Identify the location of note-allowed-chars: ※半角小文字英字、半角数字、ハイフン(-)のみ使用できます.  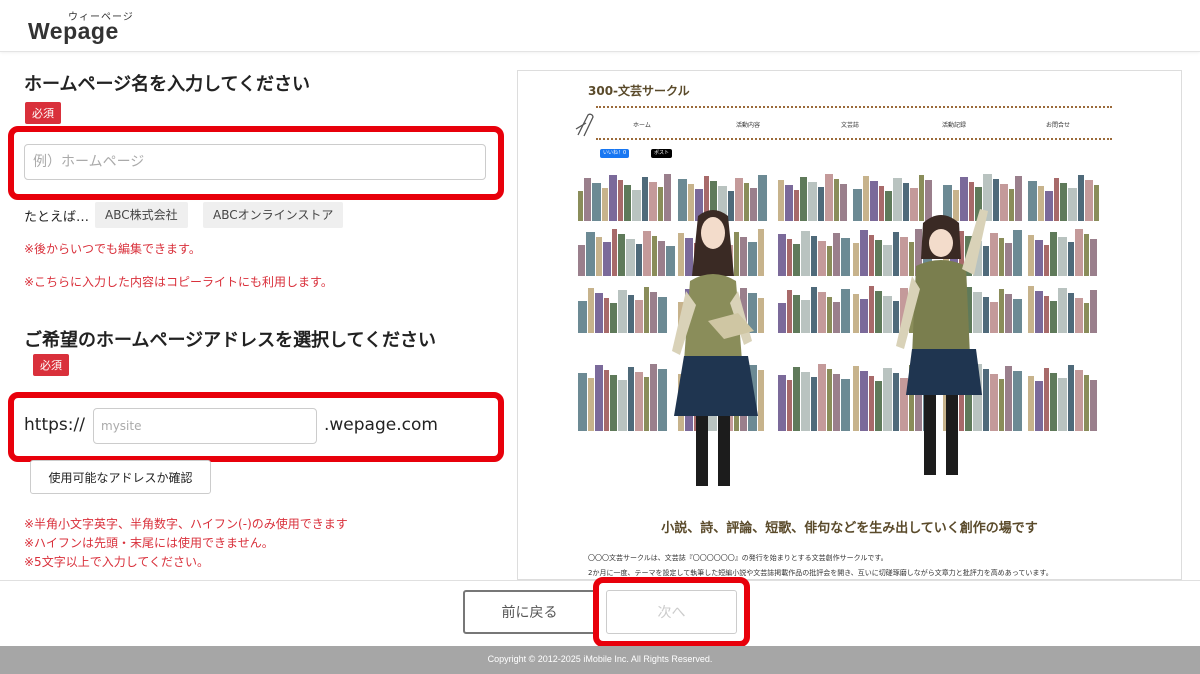
(186, 524).